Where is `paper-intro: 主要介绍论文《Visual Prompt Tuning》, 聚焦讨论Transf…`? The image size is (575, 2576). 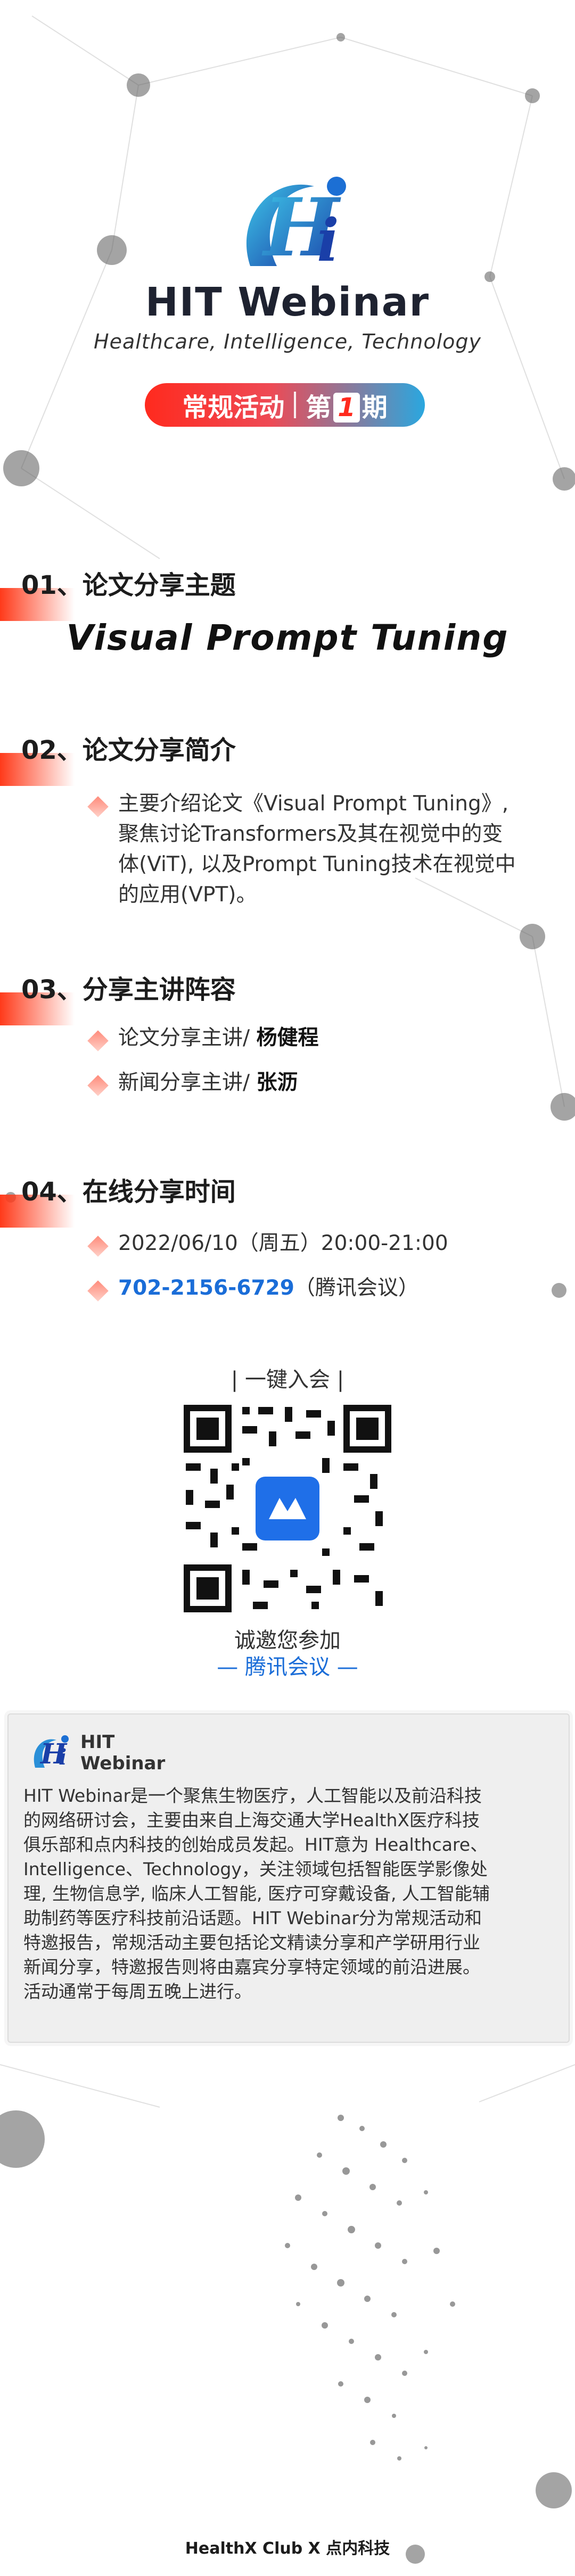
paper-intro: 主要介绍论文《Visual Prompt Tuning》, 聚焦讨论Transf… is located at coordinates (317, 849).